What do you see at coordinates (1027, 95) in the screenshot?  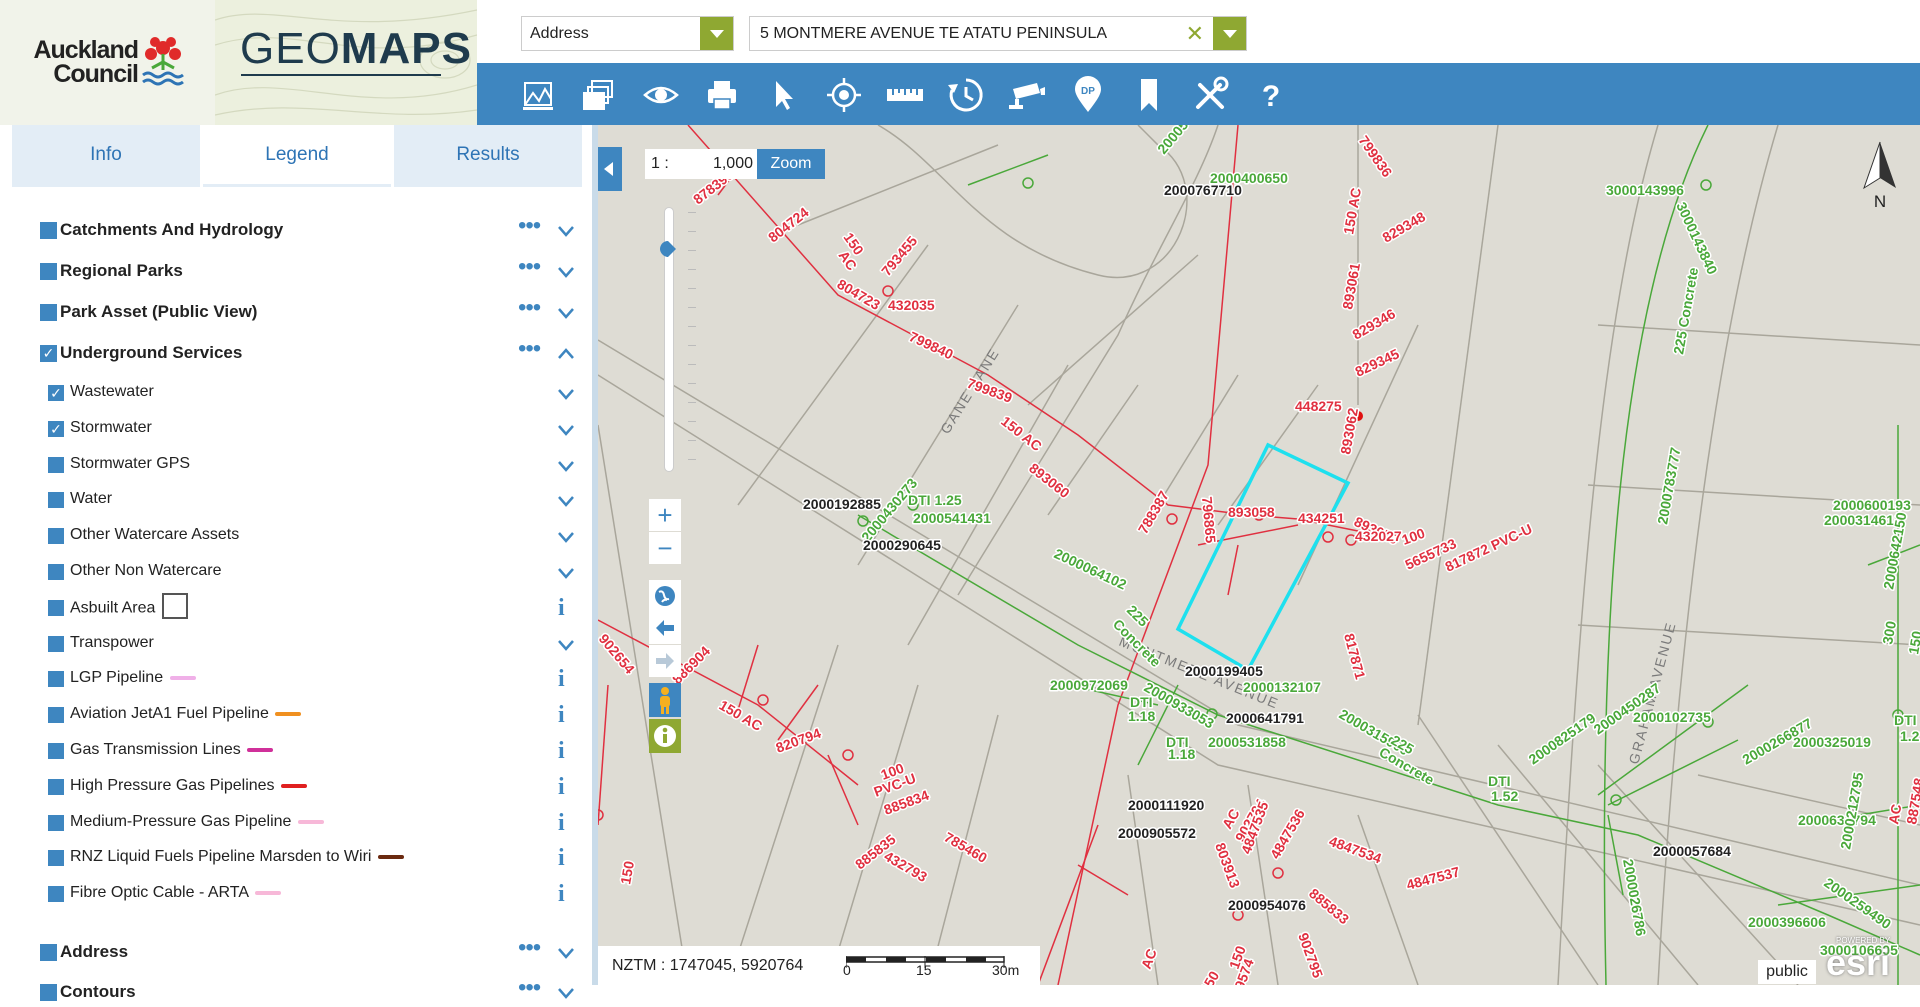 I see `camera-icon` at bounding box center [1027, 95].